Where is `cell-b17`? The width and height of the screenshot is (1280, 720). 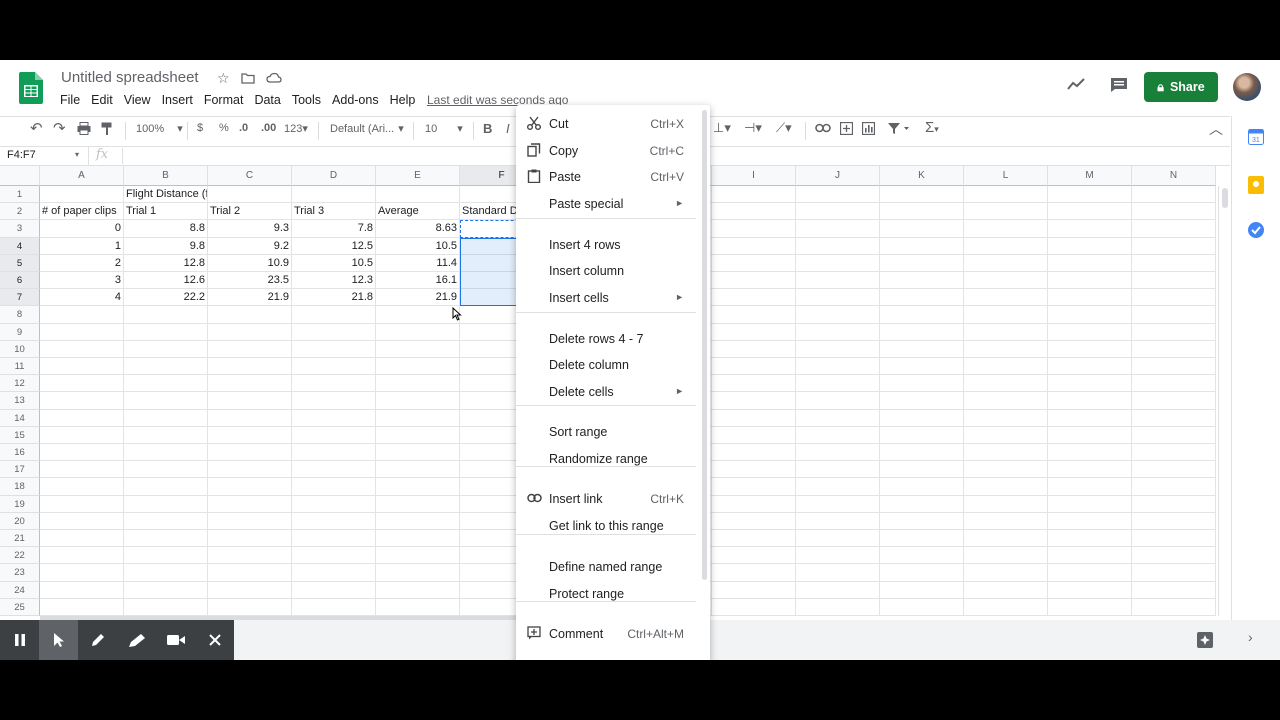
cell-b17 is located at coordinates (166, 470).